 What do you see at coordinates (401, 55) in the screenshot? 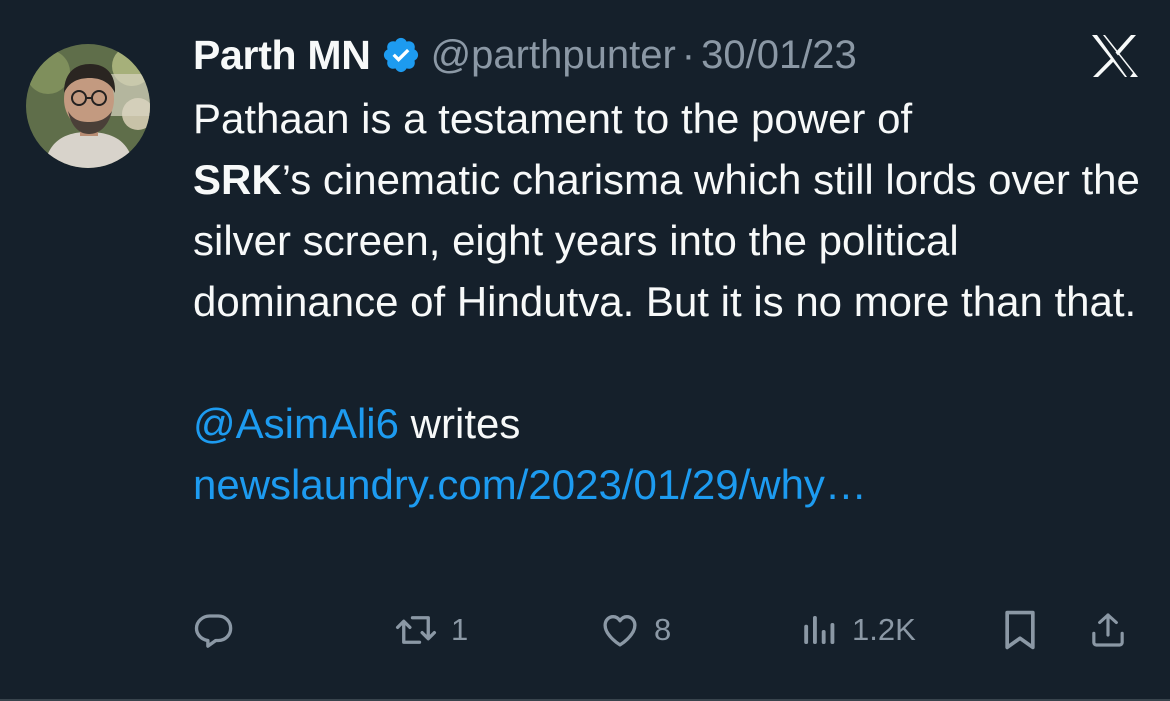
I see `verified-badge-icon` at bounding box center [401, 55].